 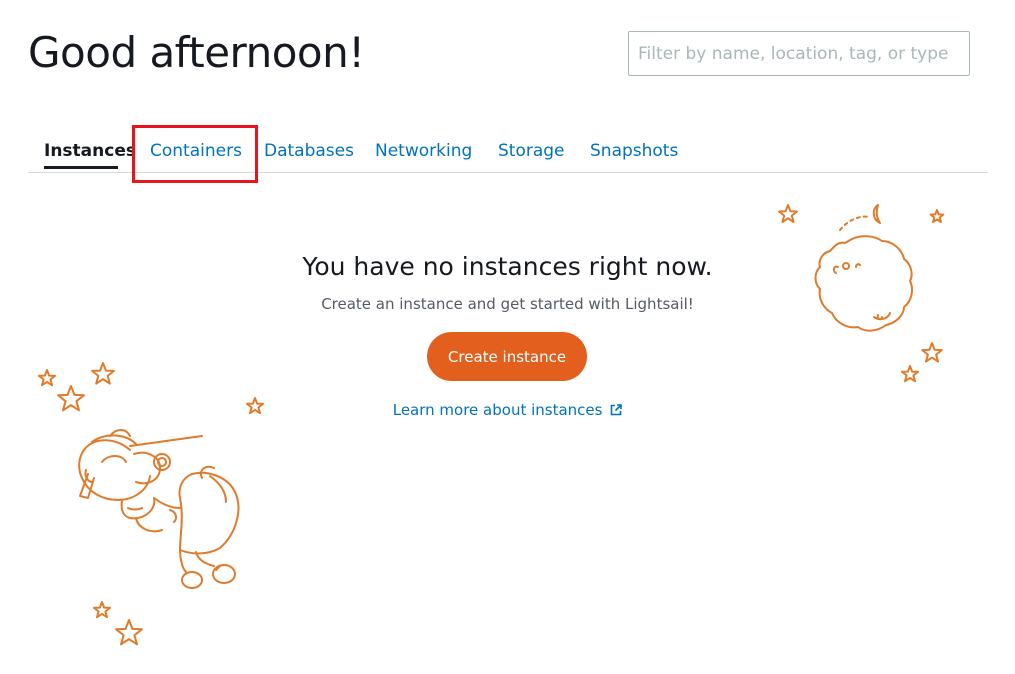 I want to click on tab-networking: Networking, so click(x=423, y=151).